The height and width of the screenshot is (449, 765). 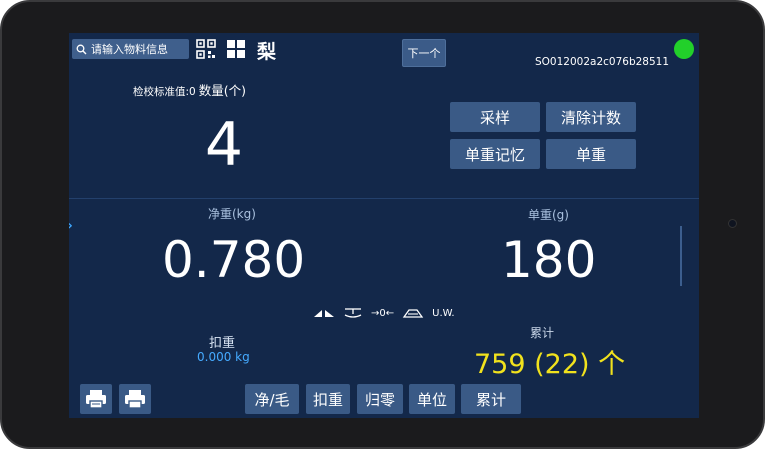 I want to click on zero-indicator: →0←, so click(x=383, y=313).